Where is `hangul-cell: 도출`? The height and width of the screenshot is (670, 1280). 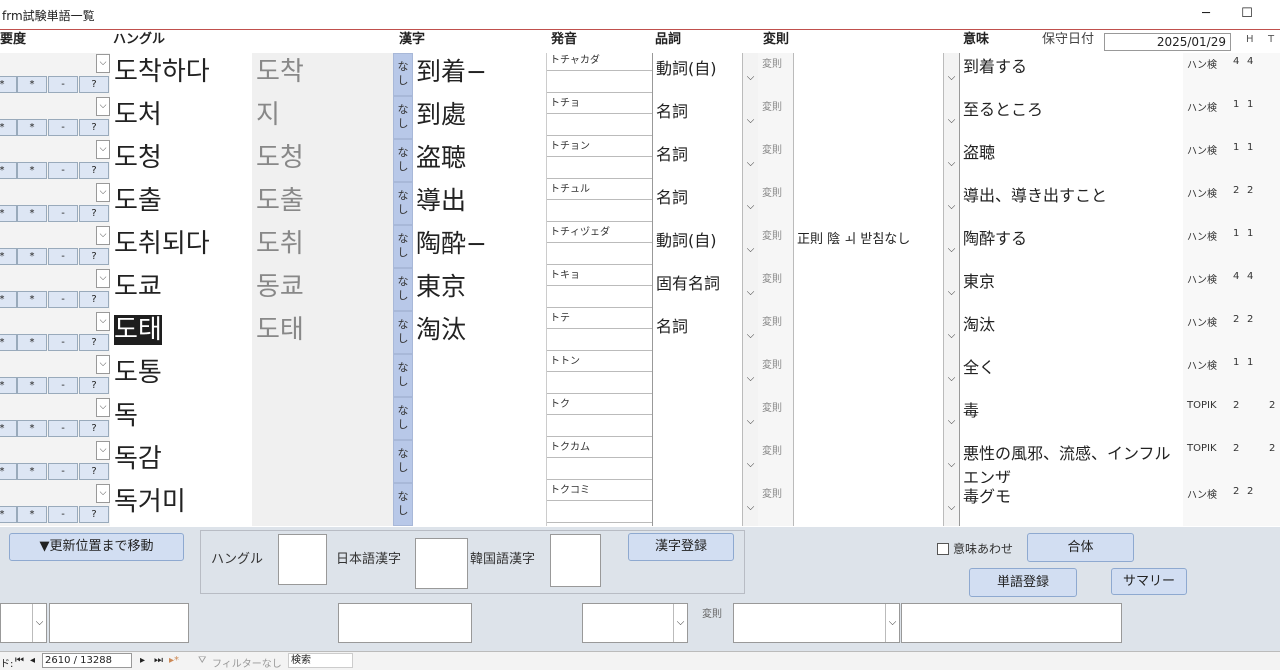 hangul-cell: 도출 is located at coordinates (181, 203).